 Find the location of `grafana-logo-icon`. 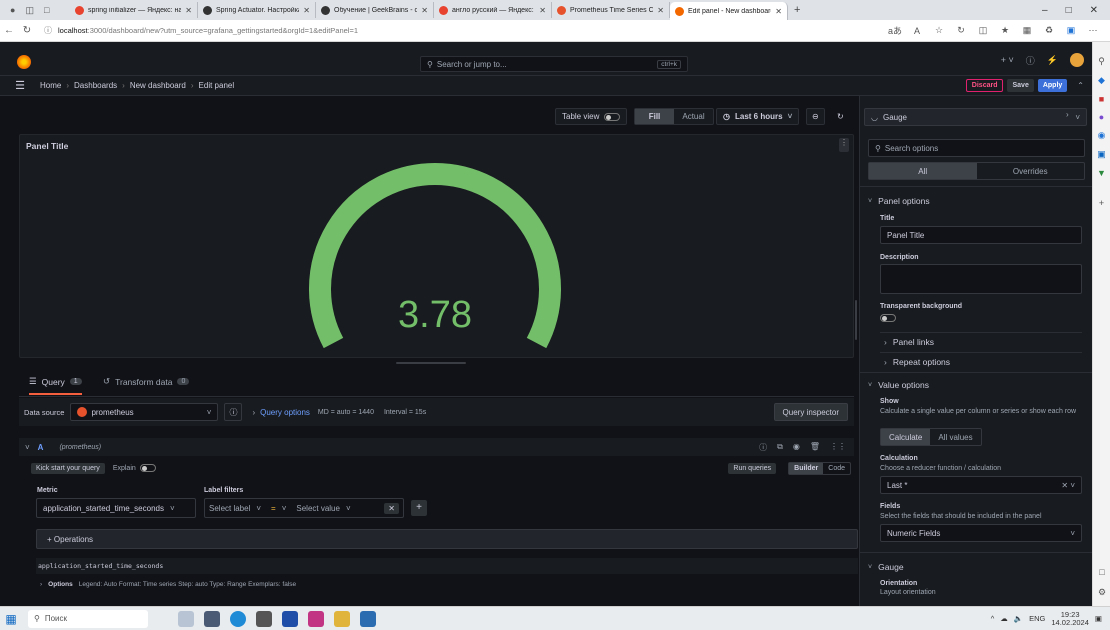

grafana-logo-icon is located at coordinates (24, 62).